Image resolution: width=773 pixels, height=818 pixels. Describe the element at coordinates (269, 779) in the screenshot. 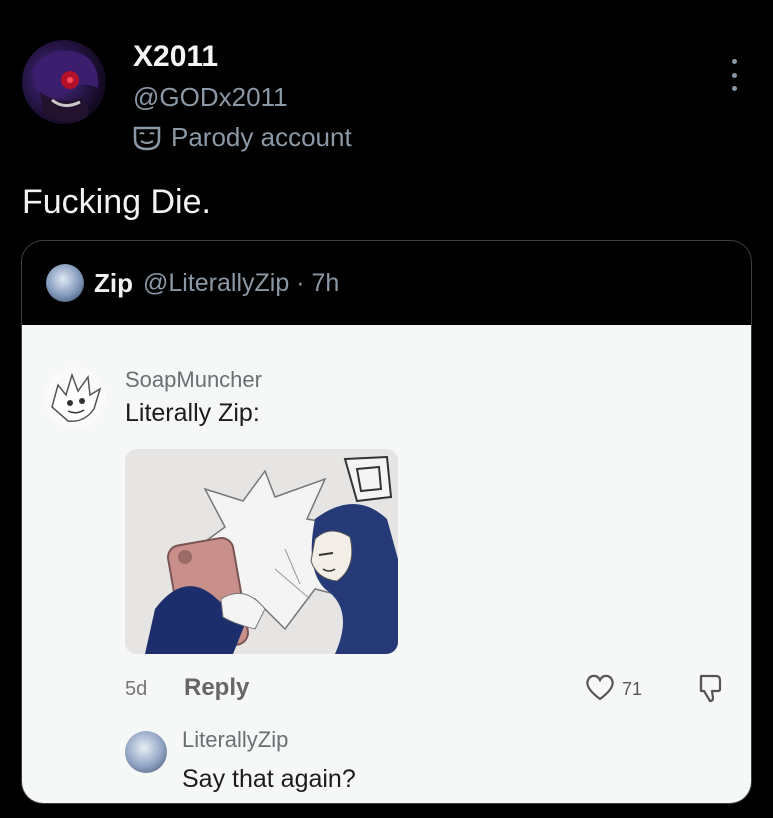

I see `reply-text: Say that again?` at that location.